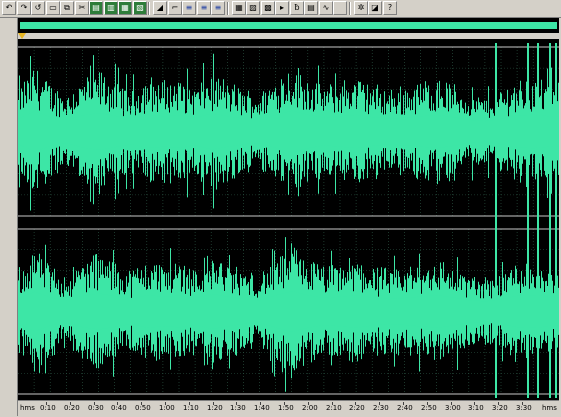 The image size is (561, 417). I want to click on redo-button: ↷, so click(24, 8).